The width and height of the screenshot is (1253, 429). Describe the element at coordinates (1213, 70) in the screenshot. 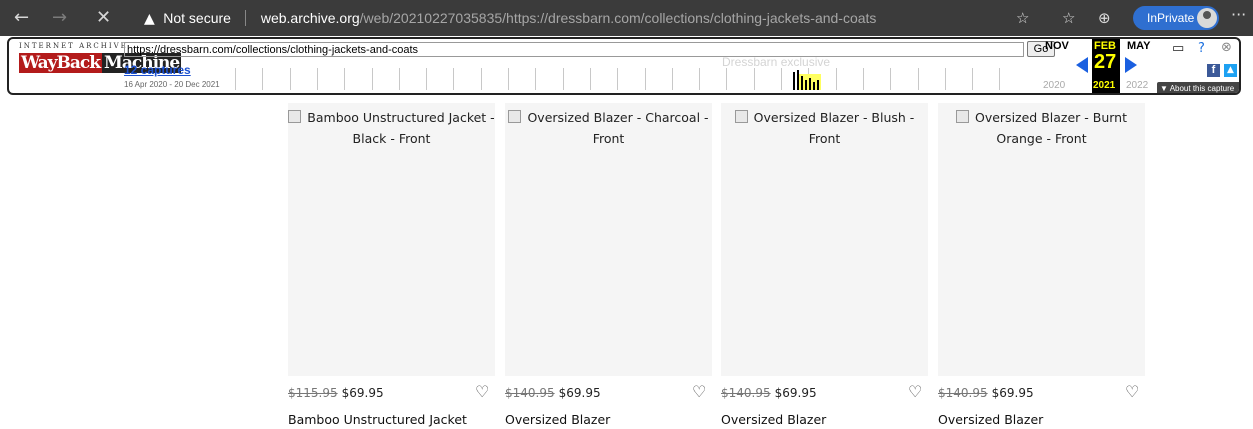

I see `facebook-icon: f` at that location.